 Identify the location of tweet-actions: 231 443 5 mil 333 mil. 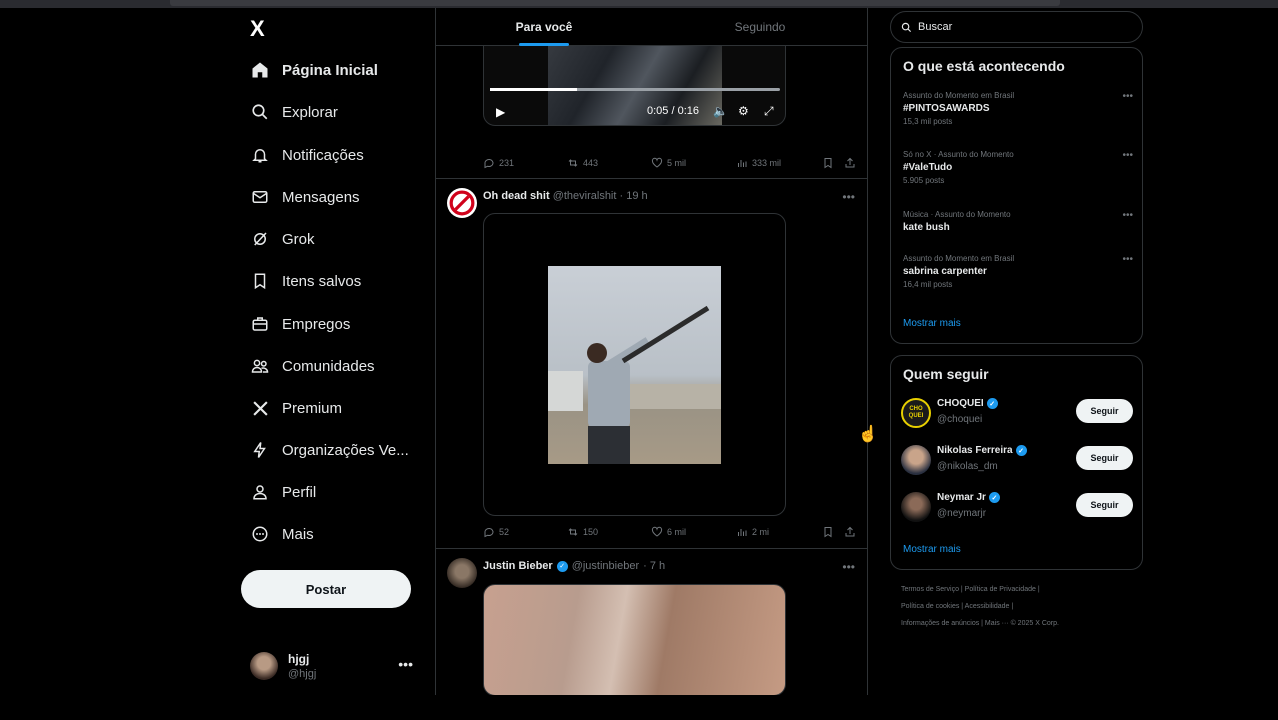
(670, 164).